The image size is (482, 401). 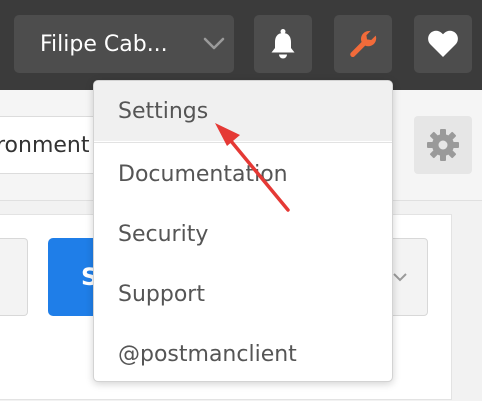 I want to click on settings-wrench-button, so click(x=363, y=44).